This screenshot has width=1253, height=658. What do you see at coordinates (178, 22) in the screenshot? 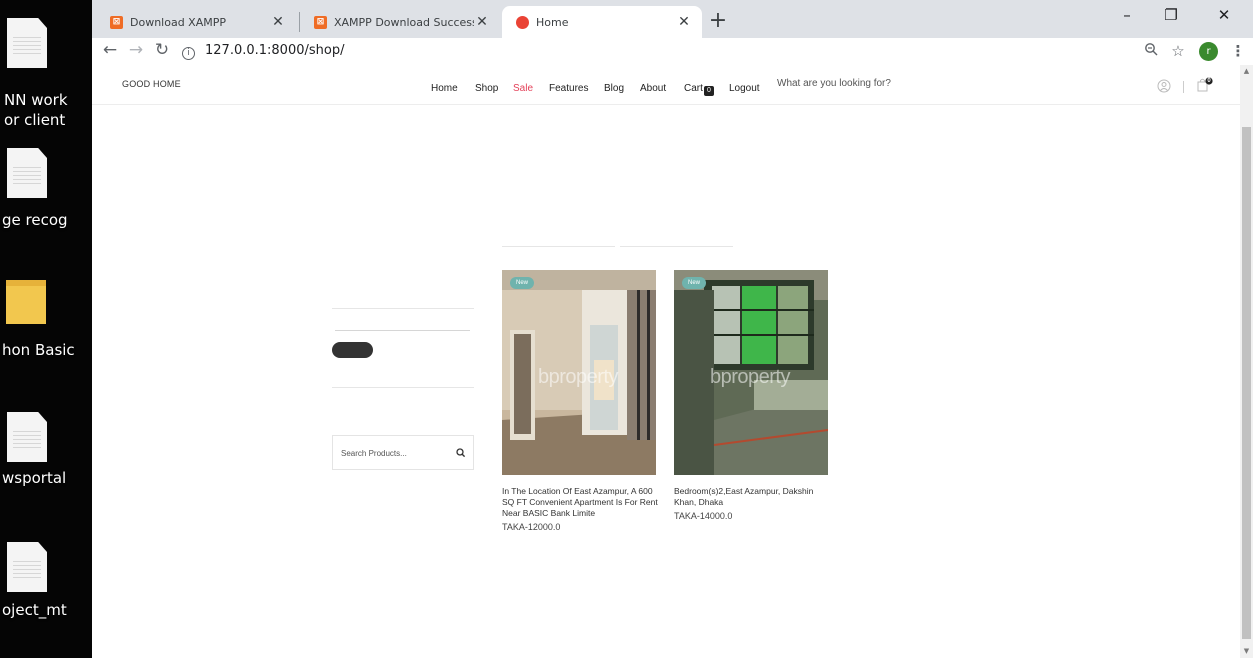
I see `tab-title: Download XAMPP` at bounding box center [178, 22].